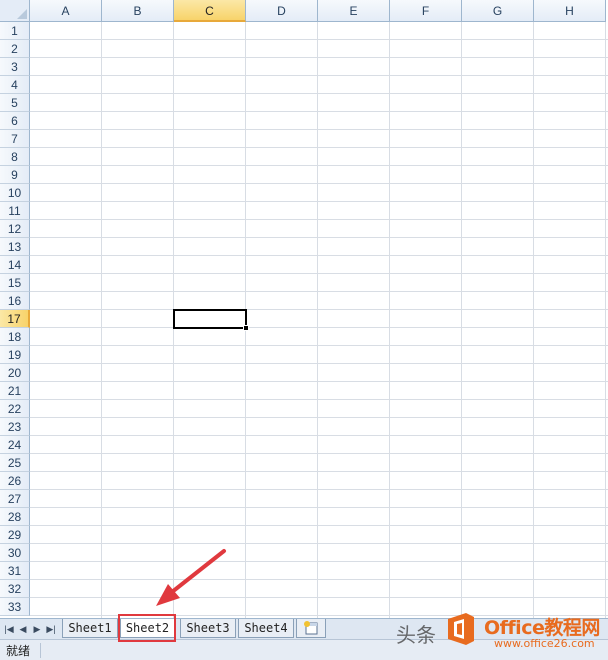  I want to click on watermark-brand: Office教程网, so click(542, 628).